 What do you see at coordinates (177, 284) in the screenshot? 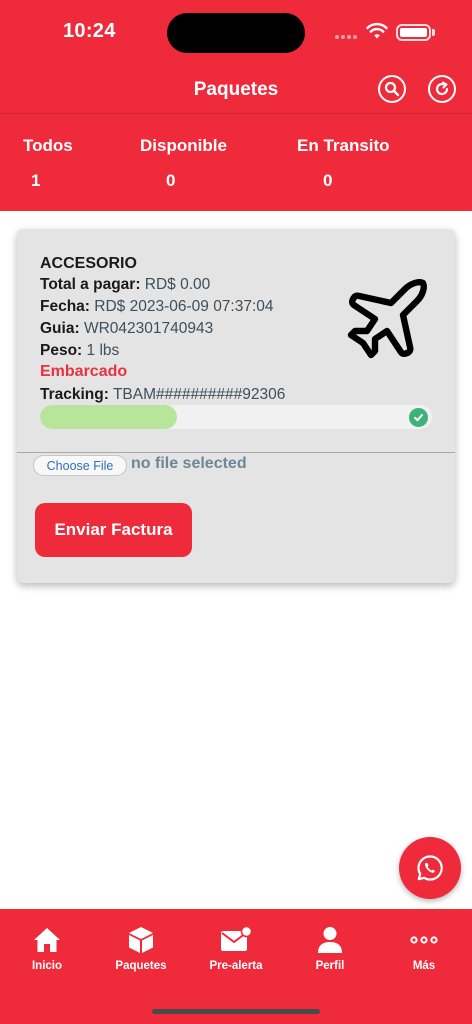
I see `total-value: RD$ 0.00` at bounding box center [177, 284].